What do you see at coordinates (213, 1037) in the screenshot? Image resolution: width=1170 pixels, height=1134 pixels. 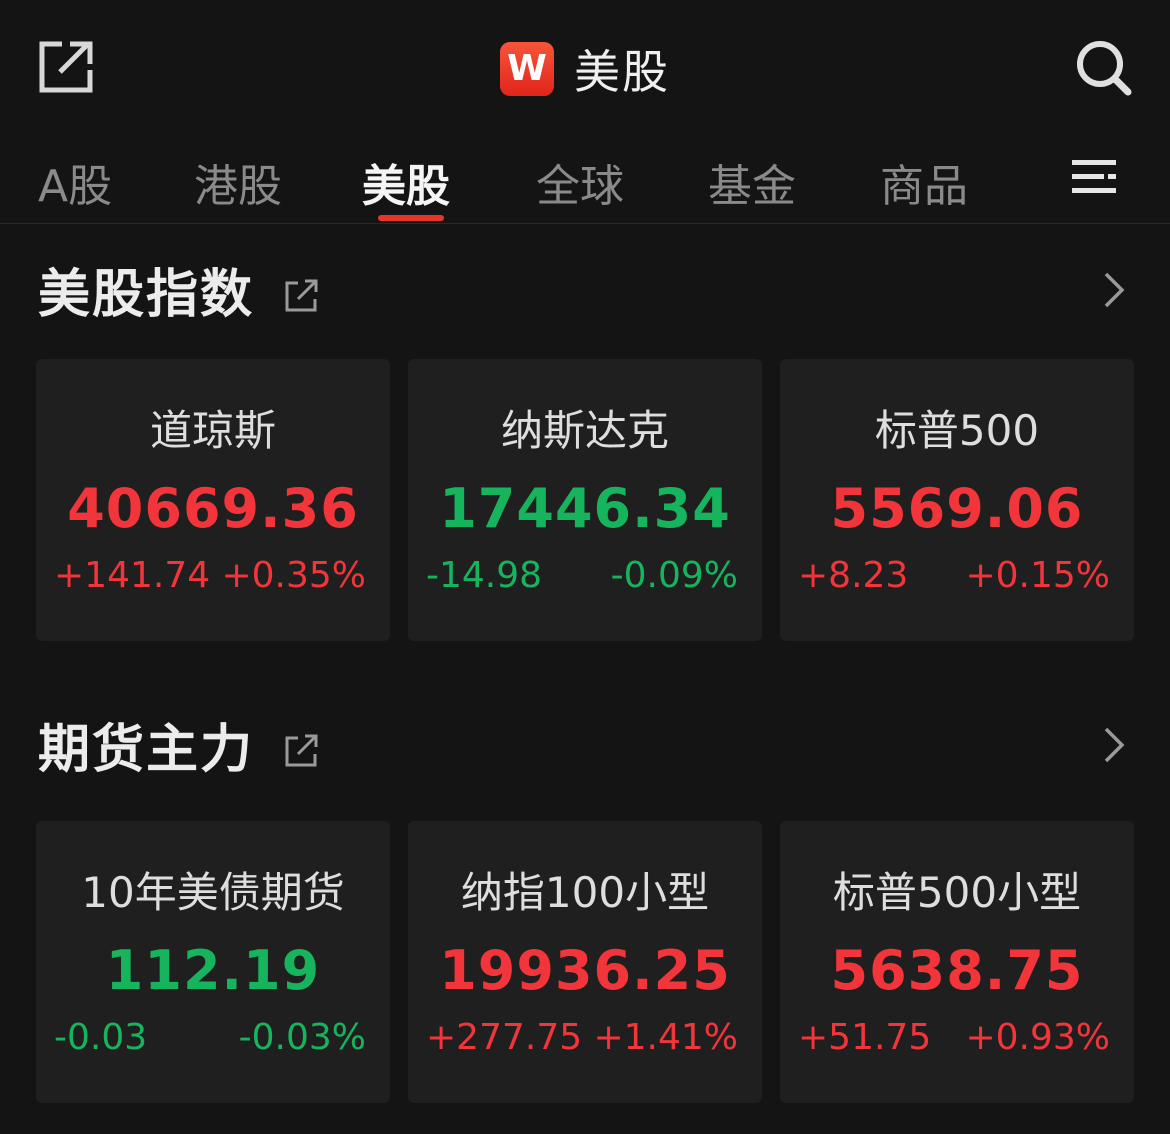 I see `futures-changes: -0.03 -0.03%` at bounding box center [213, 1037].